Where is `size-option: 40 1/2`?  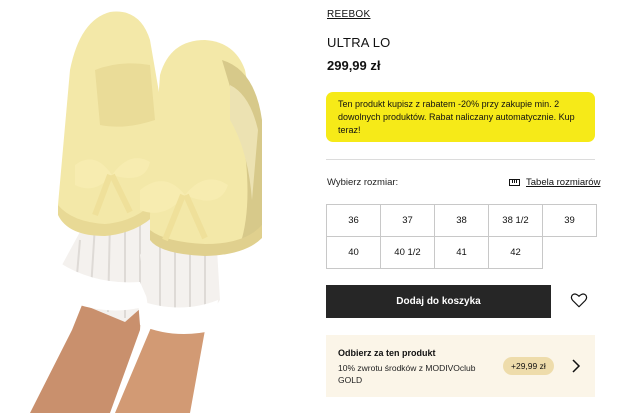
size-option: 40 1/2 is located at coordinates (407, 252).